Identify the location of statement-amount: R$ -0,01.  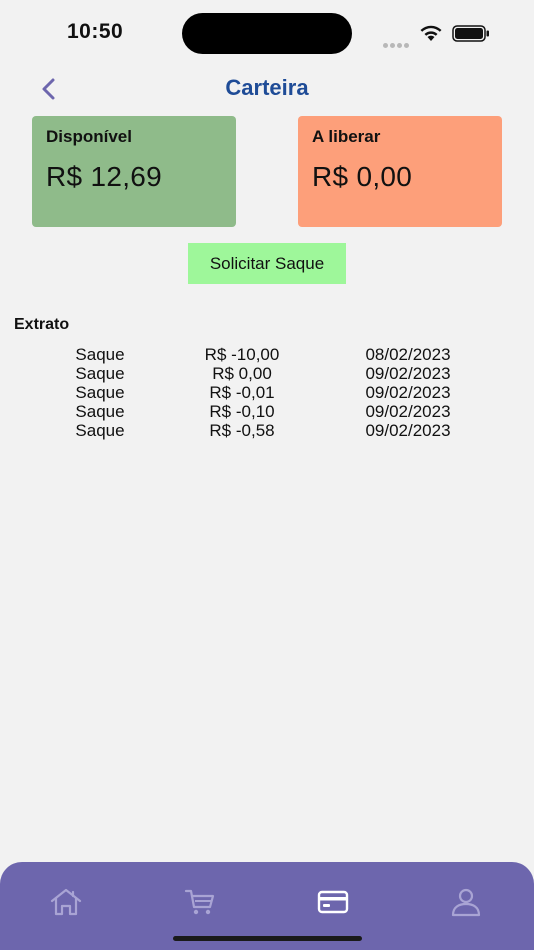
(242, 392).